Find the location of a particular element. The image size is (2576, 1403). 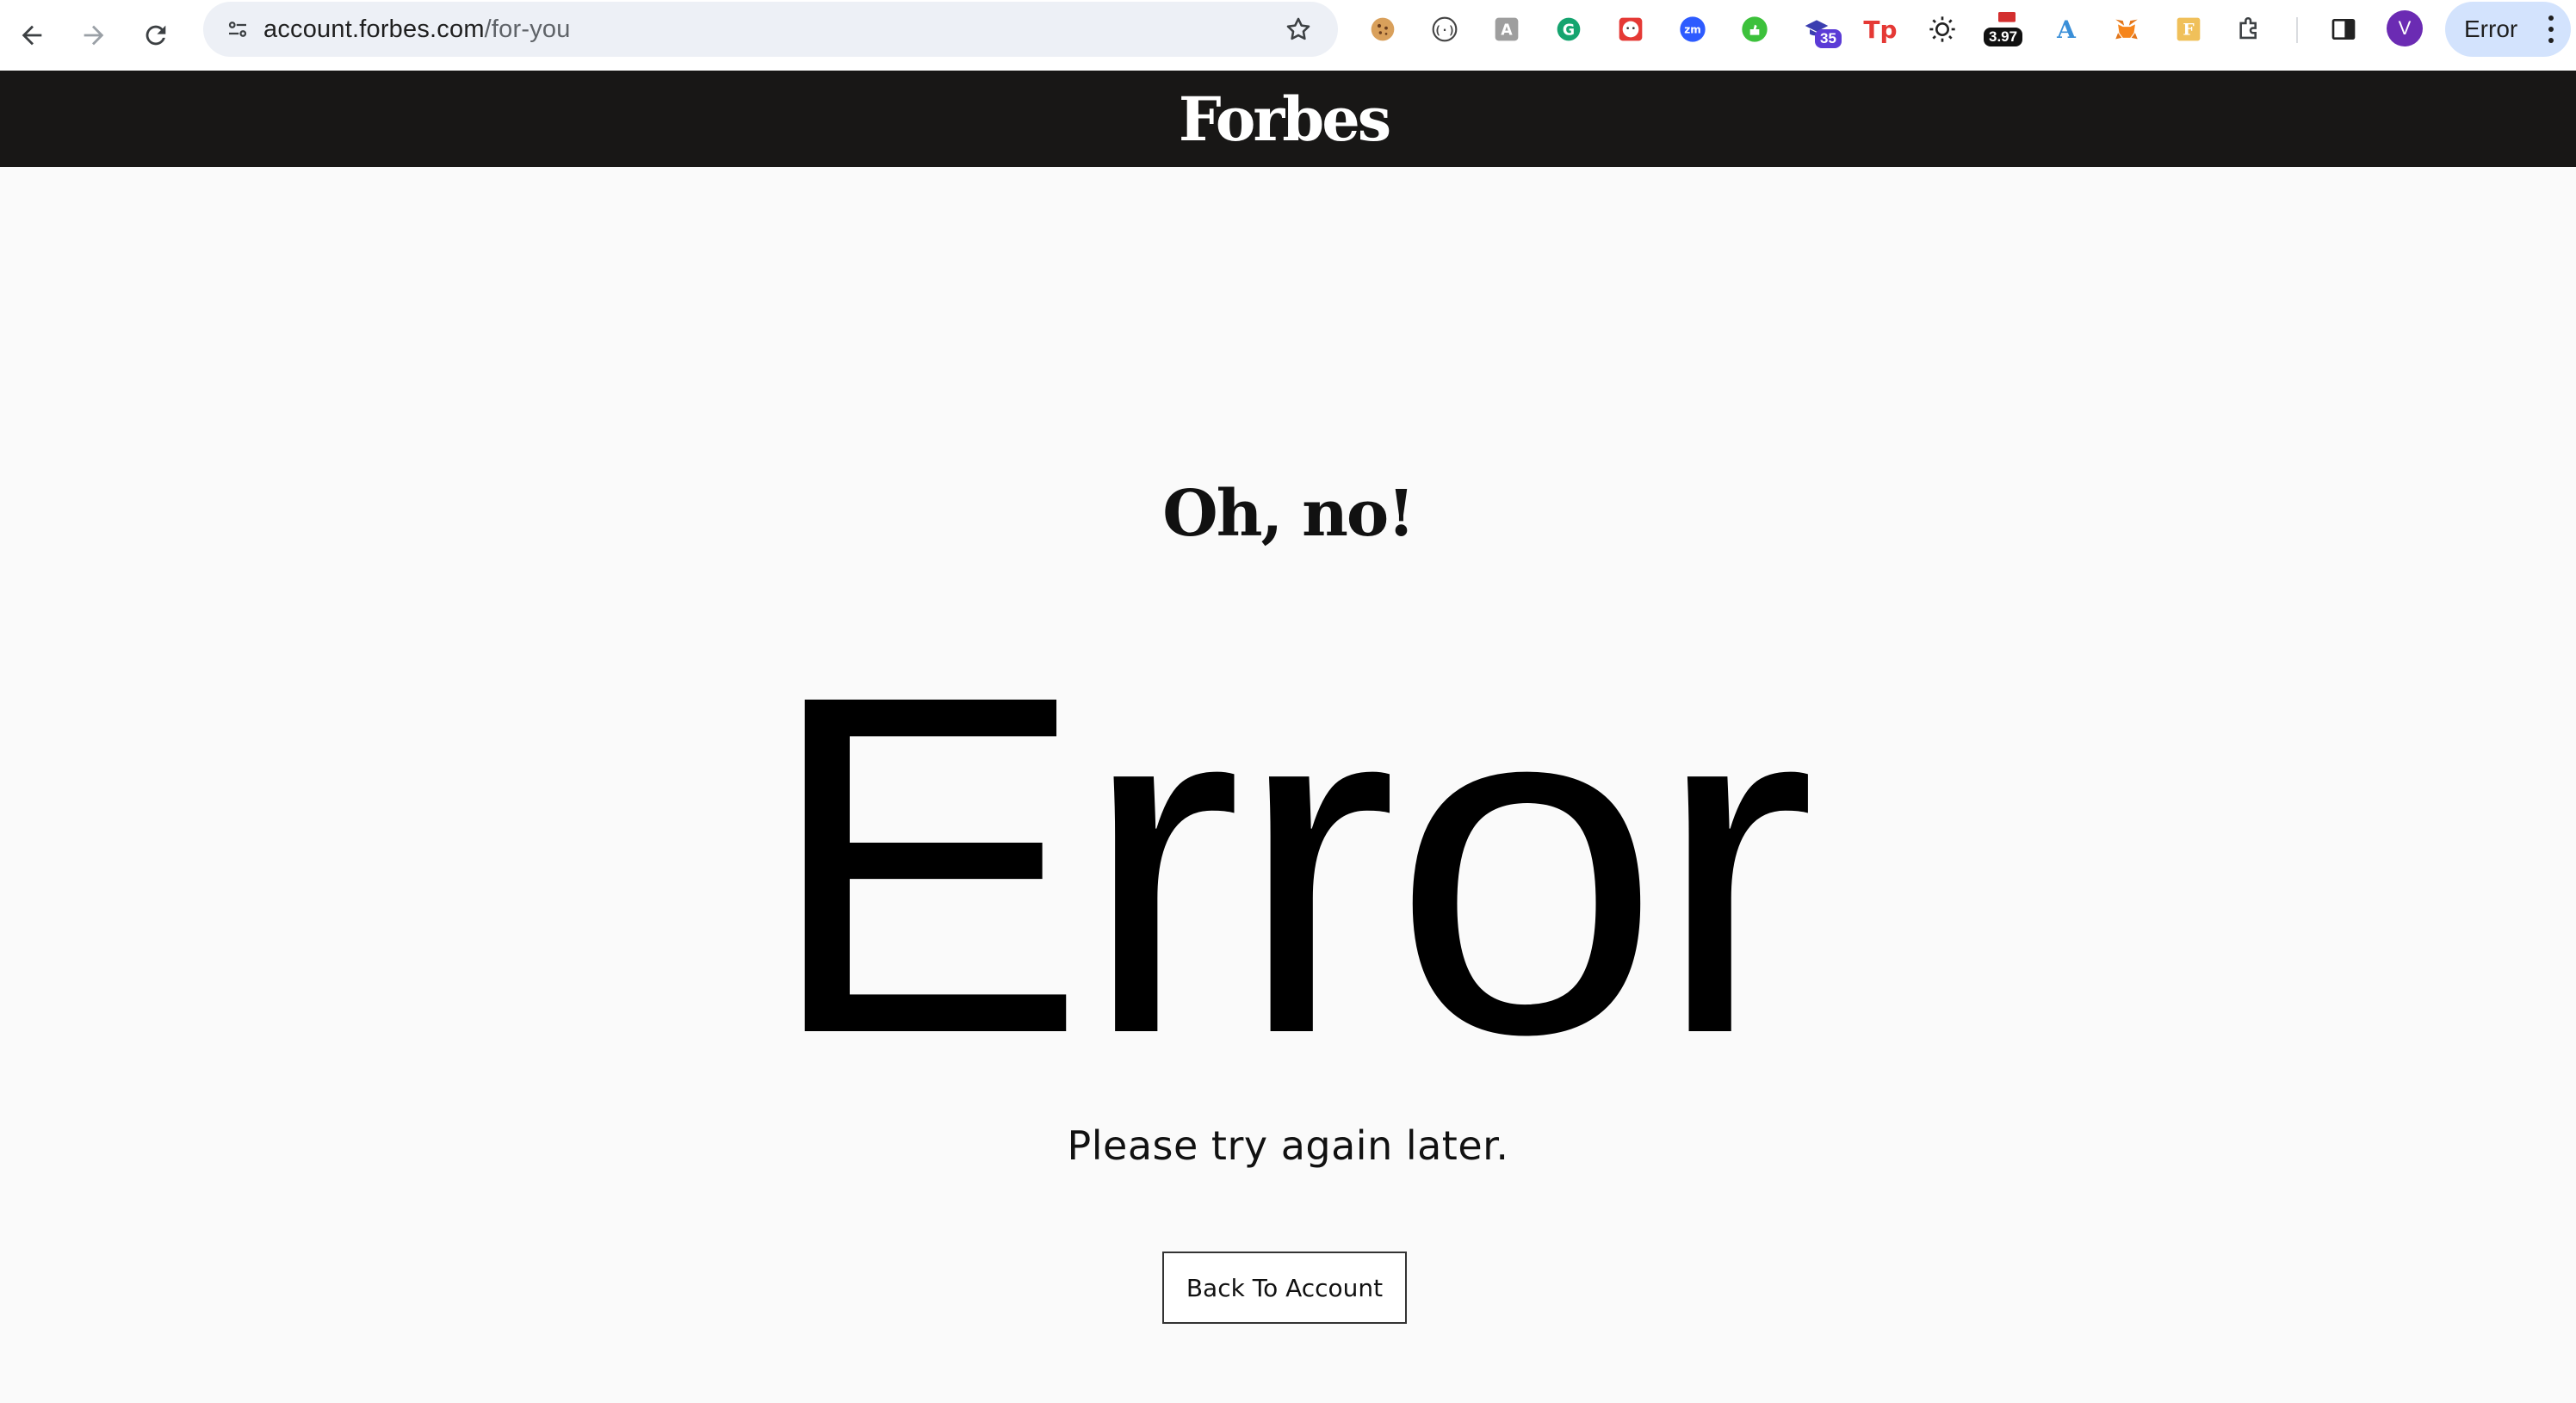

lcp-extension-icon: 3.97 is located at coordinates (2008, 29).